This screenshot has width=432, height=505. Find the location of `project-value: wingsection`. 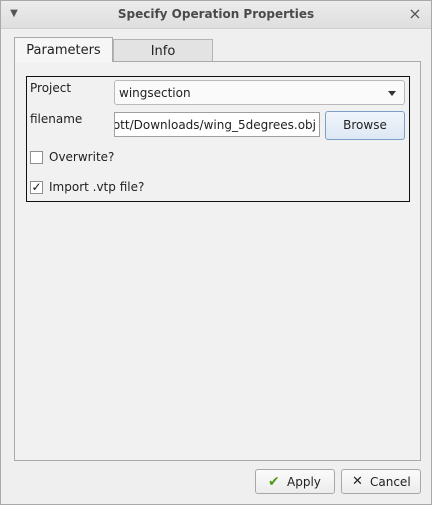

project-value: wingsection is located at coordinates (155, 93).